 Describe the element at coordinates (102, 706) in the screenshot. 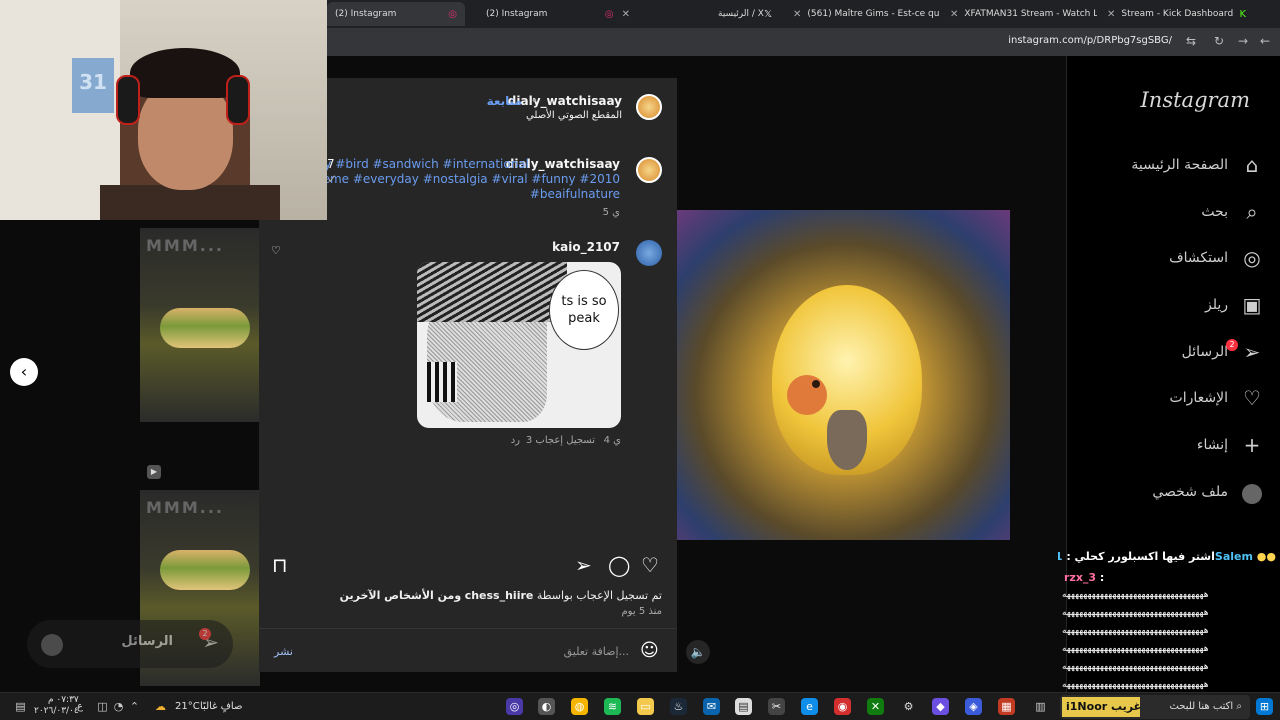

I see `volume-icon: ◫` at that location.